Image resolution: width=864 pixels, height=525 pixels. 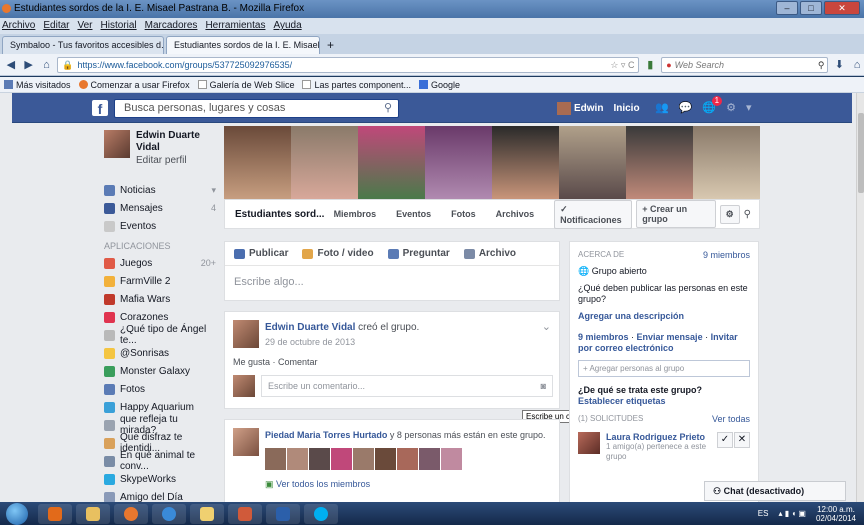 What do you see at coordinates (235, 26) in the screenshot?
I see `menu-herramientas: Herramientas` at bounding box center [235, 26].